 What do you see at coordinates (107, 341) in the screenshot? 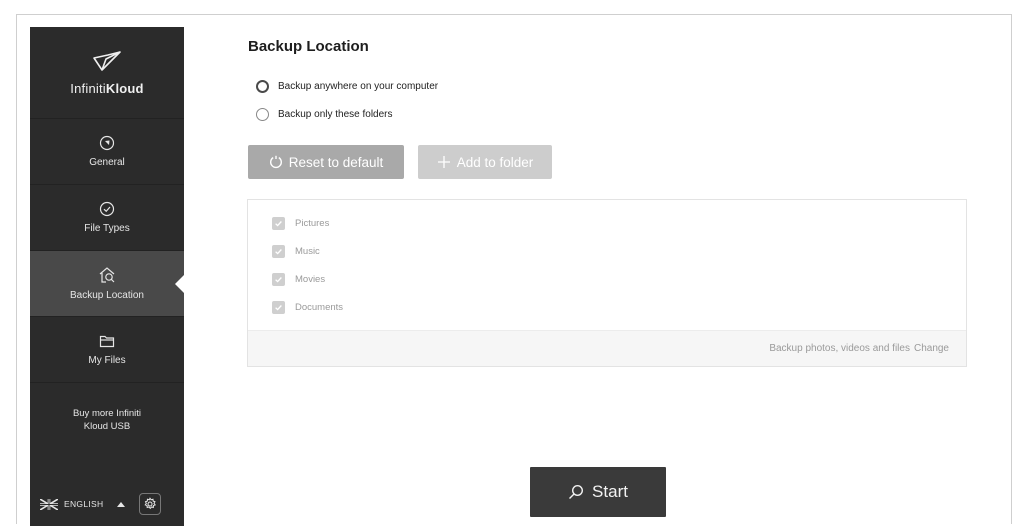
I see `folder-icon` at bounding box center [107, 341].